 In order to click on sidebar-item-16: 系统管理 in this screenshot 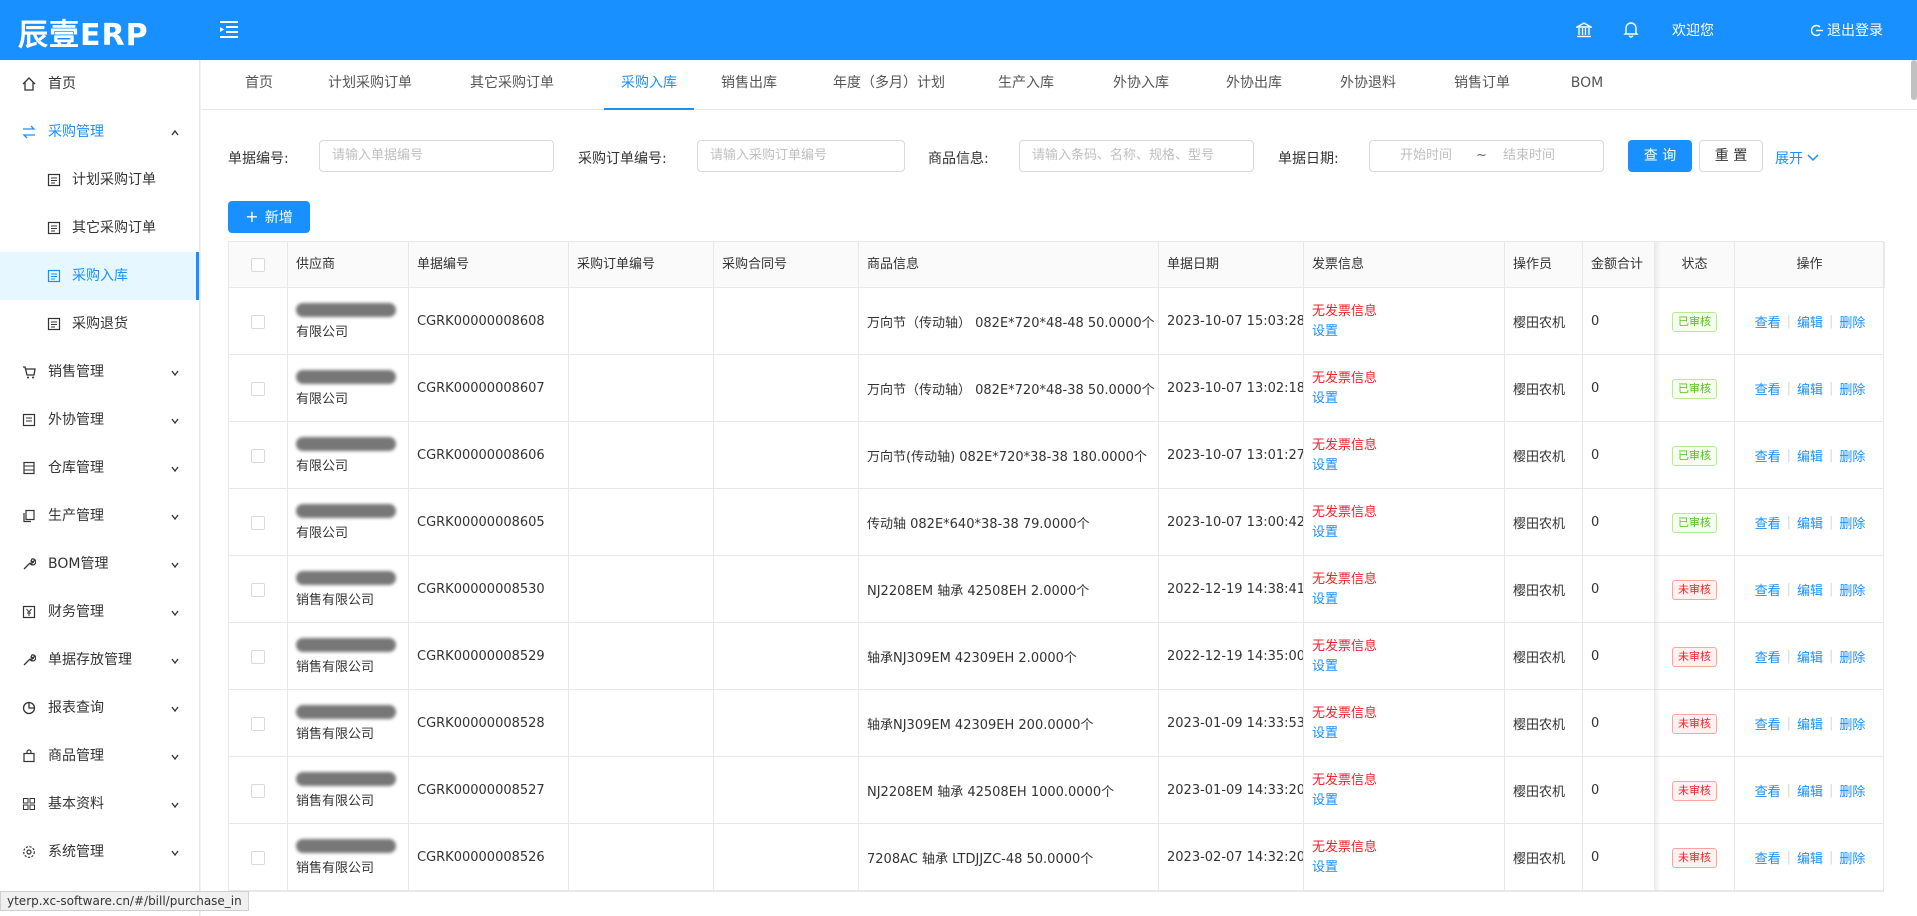, I will do `click(99, 852)`.